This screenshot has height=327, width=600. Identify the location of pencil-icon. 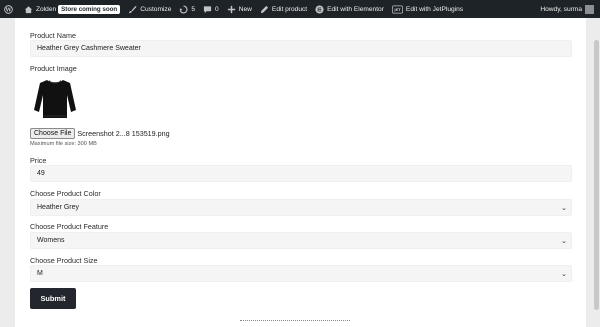
(264, 9).